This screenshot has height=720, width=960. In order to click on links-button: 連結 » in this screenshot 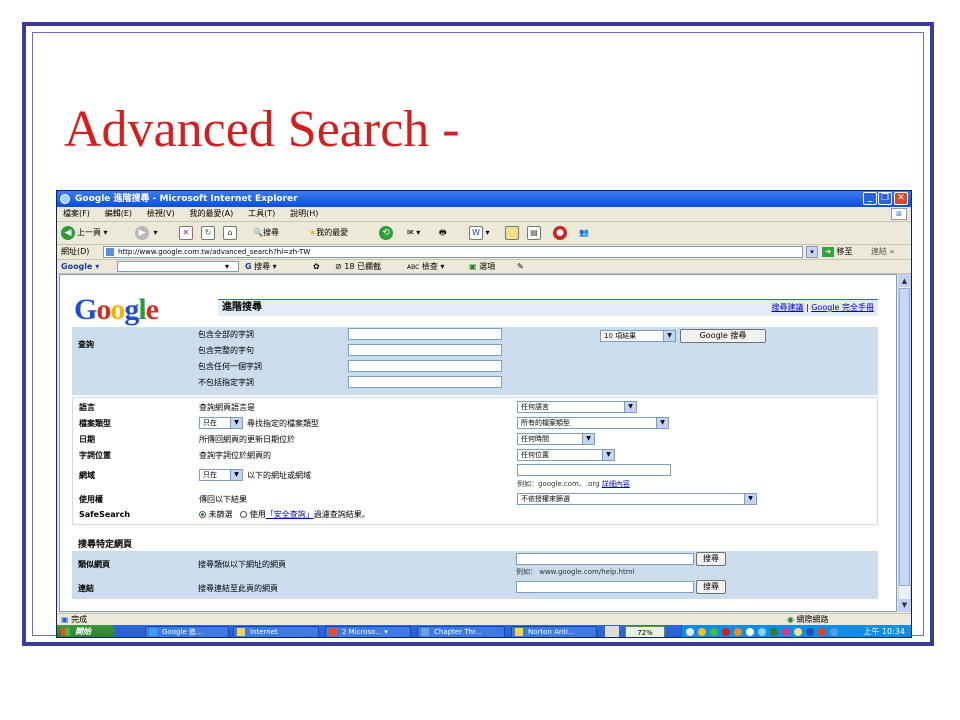, I will do `click(882, 252)`.